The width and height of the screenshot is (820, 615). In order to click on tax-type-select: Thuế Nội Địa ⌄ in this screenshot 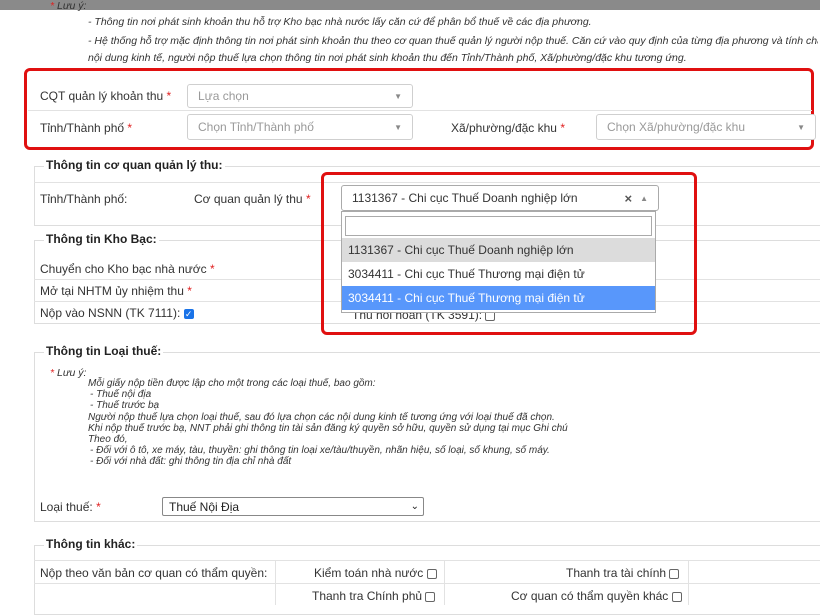, I will do `click(293, 506)`.